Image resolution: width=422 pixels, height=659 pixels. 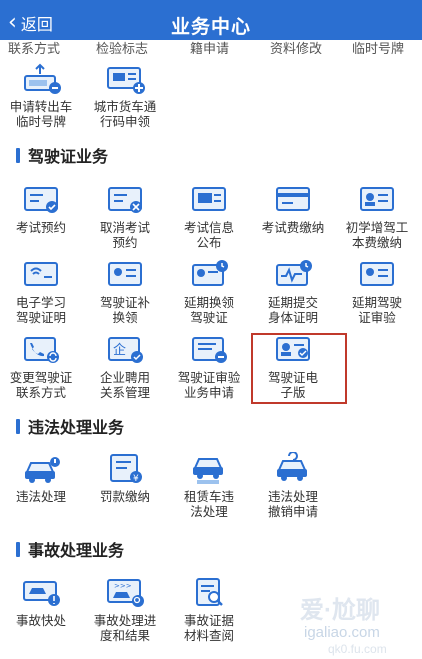 What do you see at coordinates (34, 47) in the screenshot?
I see `cut-label: 联系方式` at bounding box center [34, 47].